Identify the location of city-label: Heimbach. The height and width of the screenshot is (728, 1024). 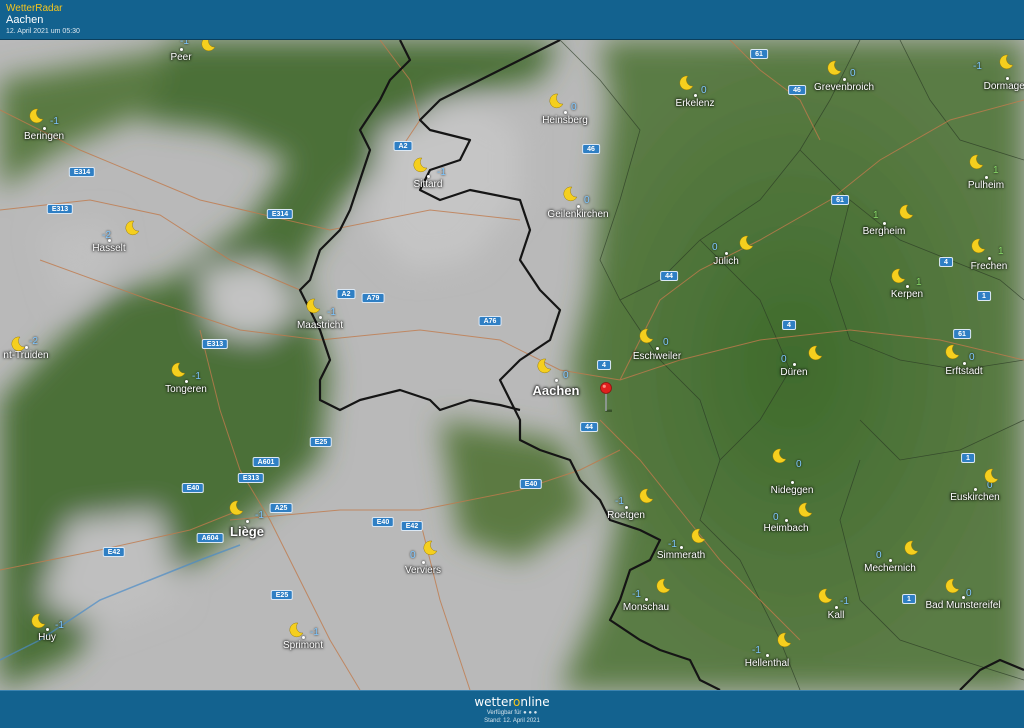
(785, 528).